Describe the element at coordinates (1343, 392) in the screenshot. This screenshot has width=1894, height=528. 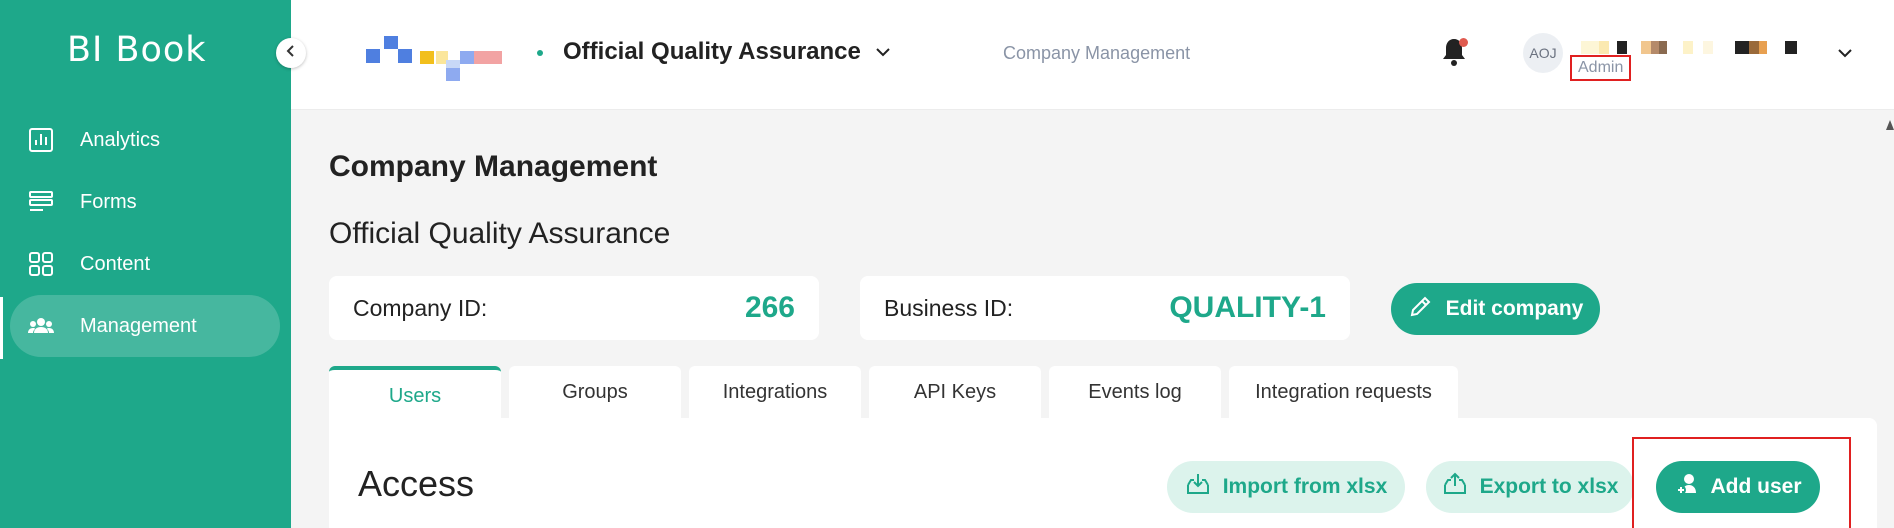
I see `tab-integration-requests: Integration requests` at that location.